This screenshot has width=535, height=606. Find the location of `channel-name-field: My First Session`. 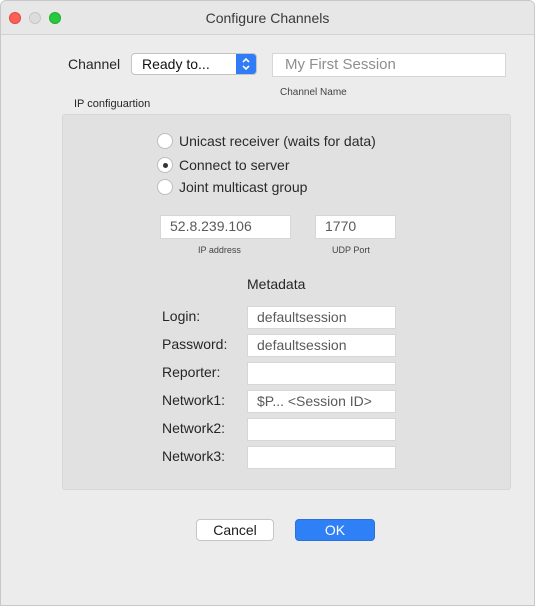

channel-name-field: My First Session is located at coordinates (389, 65).